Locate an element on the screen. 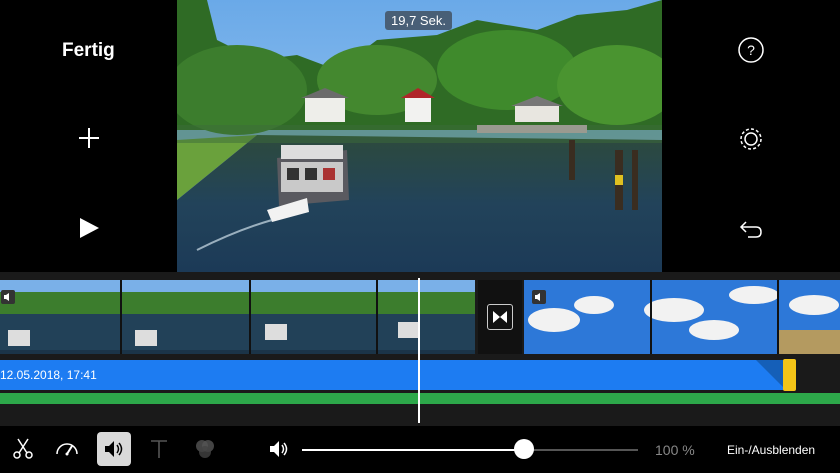  volume-slider-fill is located at coordinates (413, 450).